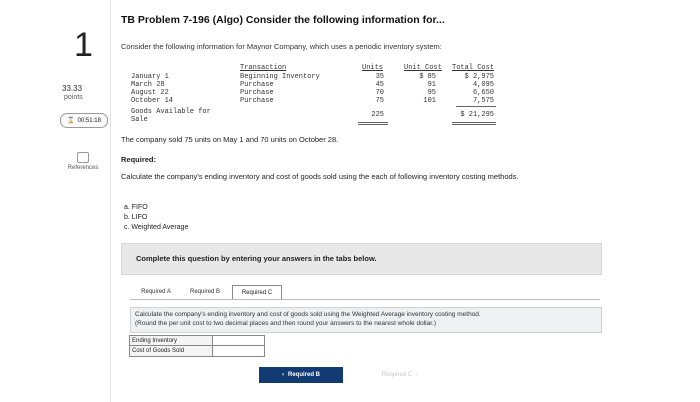 The height and width of the screenshot is (402, 700). Describe the element at coordinates (483, 93) in the screenshot. I see `row-total-cost: 6,650` at that location.